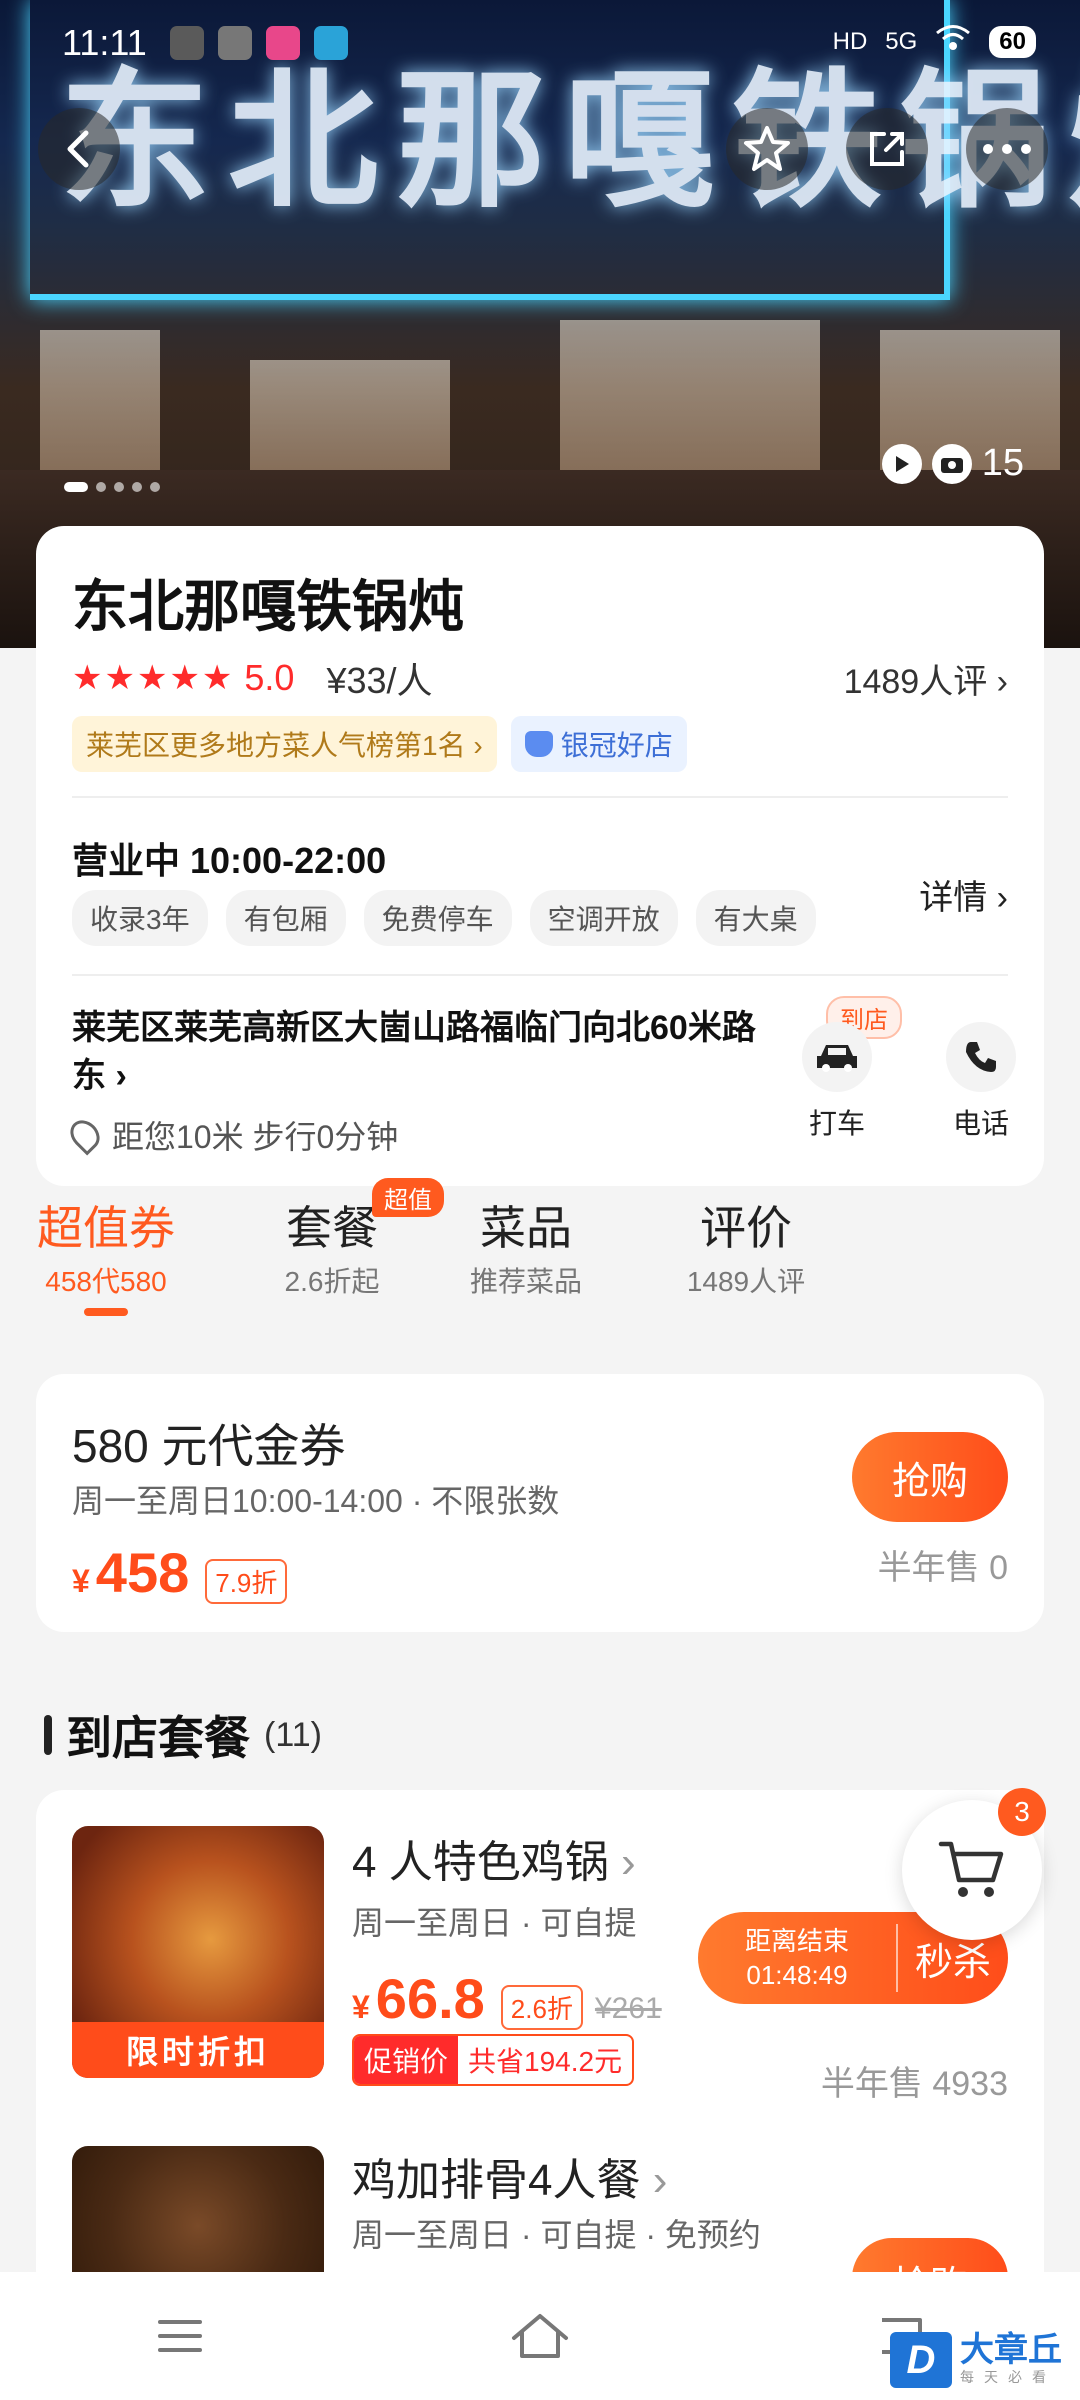 This screenshot has height=2400, width=1080. I want to click on average-price: ¥33/人, so click(379, 680).